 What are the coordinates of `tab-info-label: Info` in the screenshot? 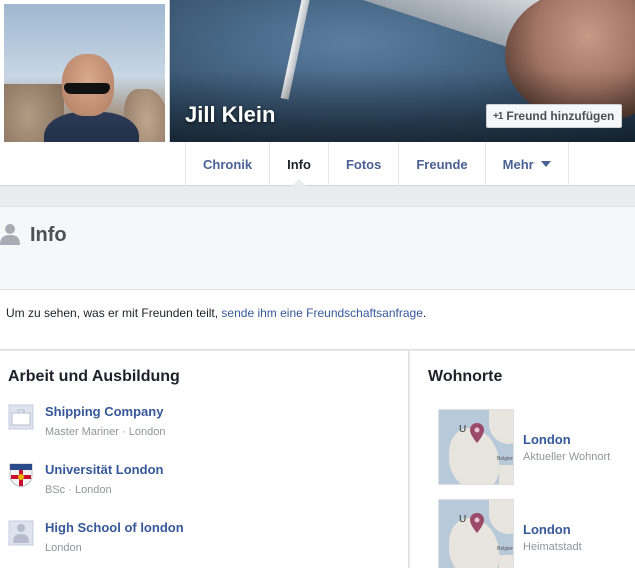 It's located at (299, 164).